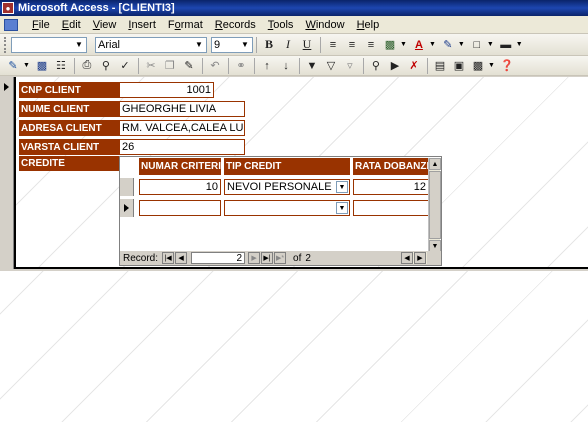 Image resolution: width=588 pixels, height=422 pixels. What do you see at coordinates (7, 173) in the screenshot?
I see `record-selector` at bounding box center [7, 173].